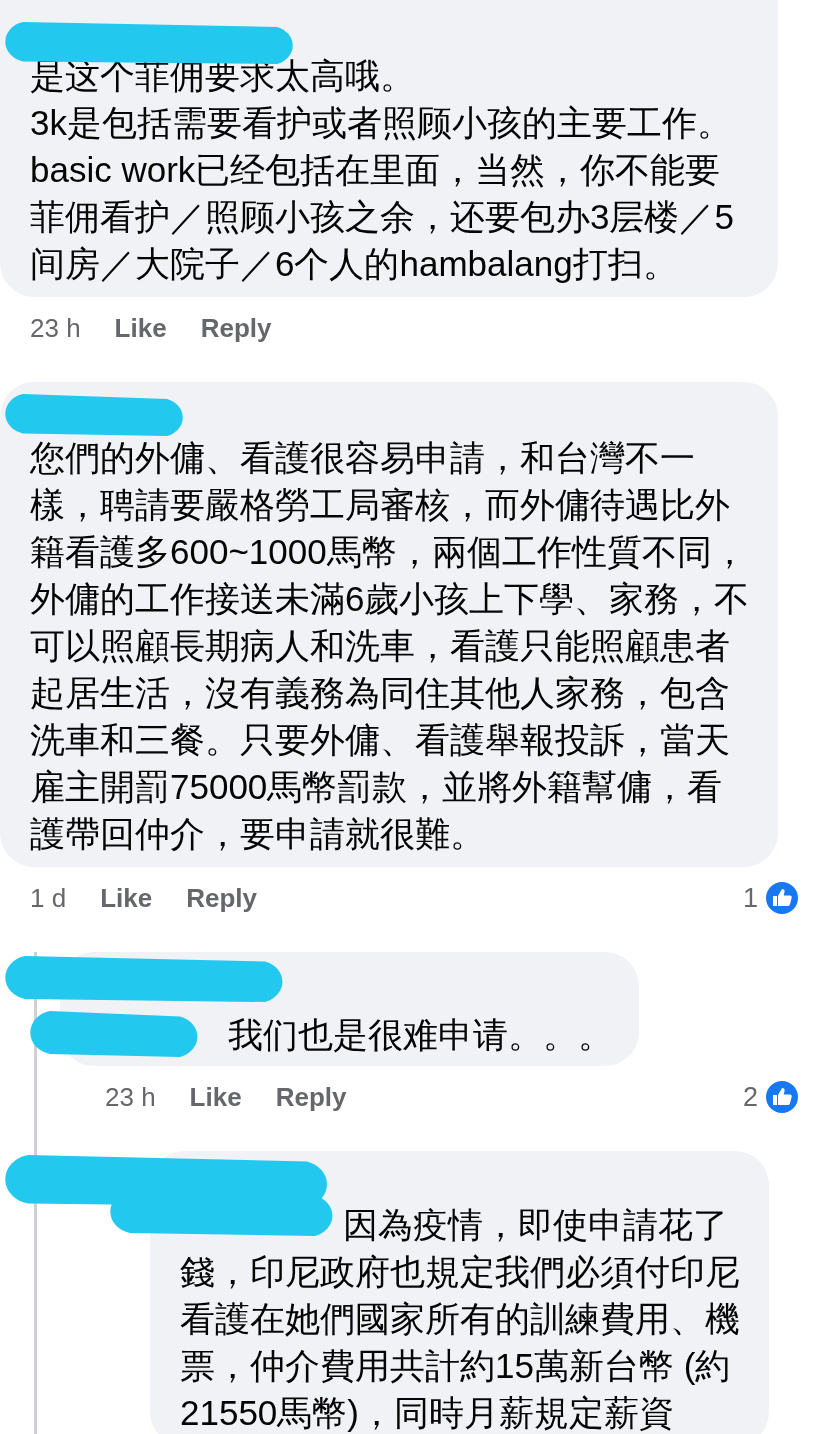 This screenshot has height=1434, width=828. What do you see at coordinates (420, 1035) in the screenshot?
I see `comment-text: 我们也是很难申请。。。` at bounding box center [420, 1035].